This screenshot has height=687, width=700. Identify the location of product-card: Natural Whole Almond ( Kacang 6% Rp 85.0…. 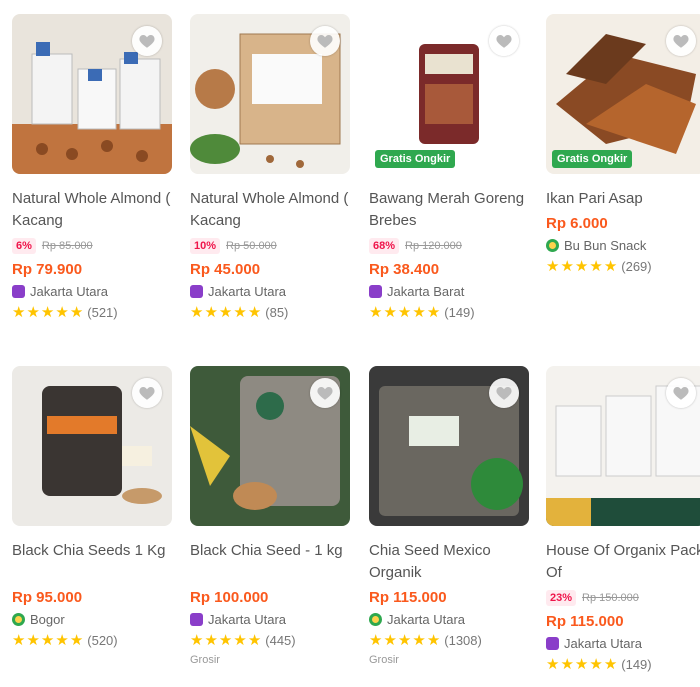
(96, 167).